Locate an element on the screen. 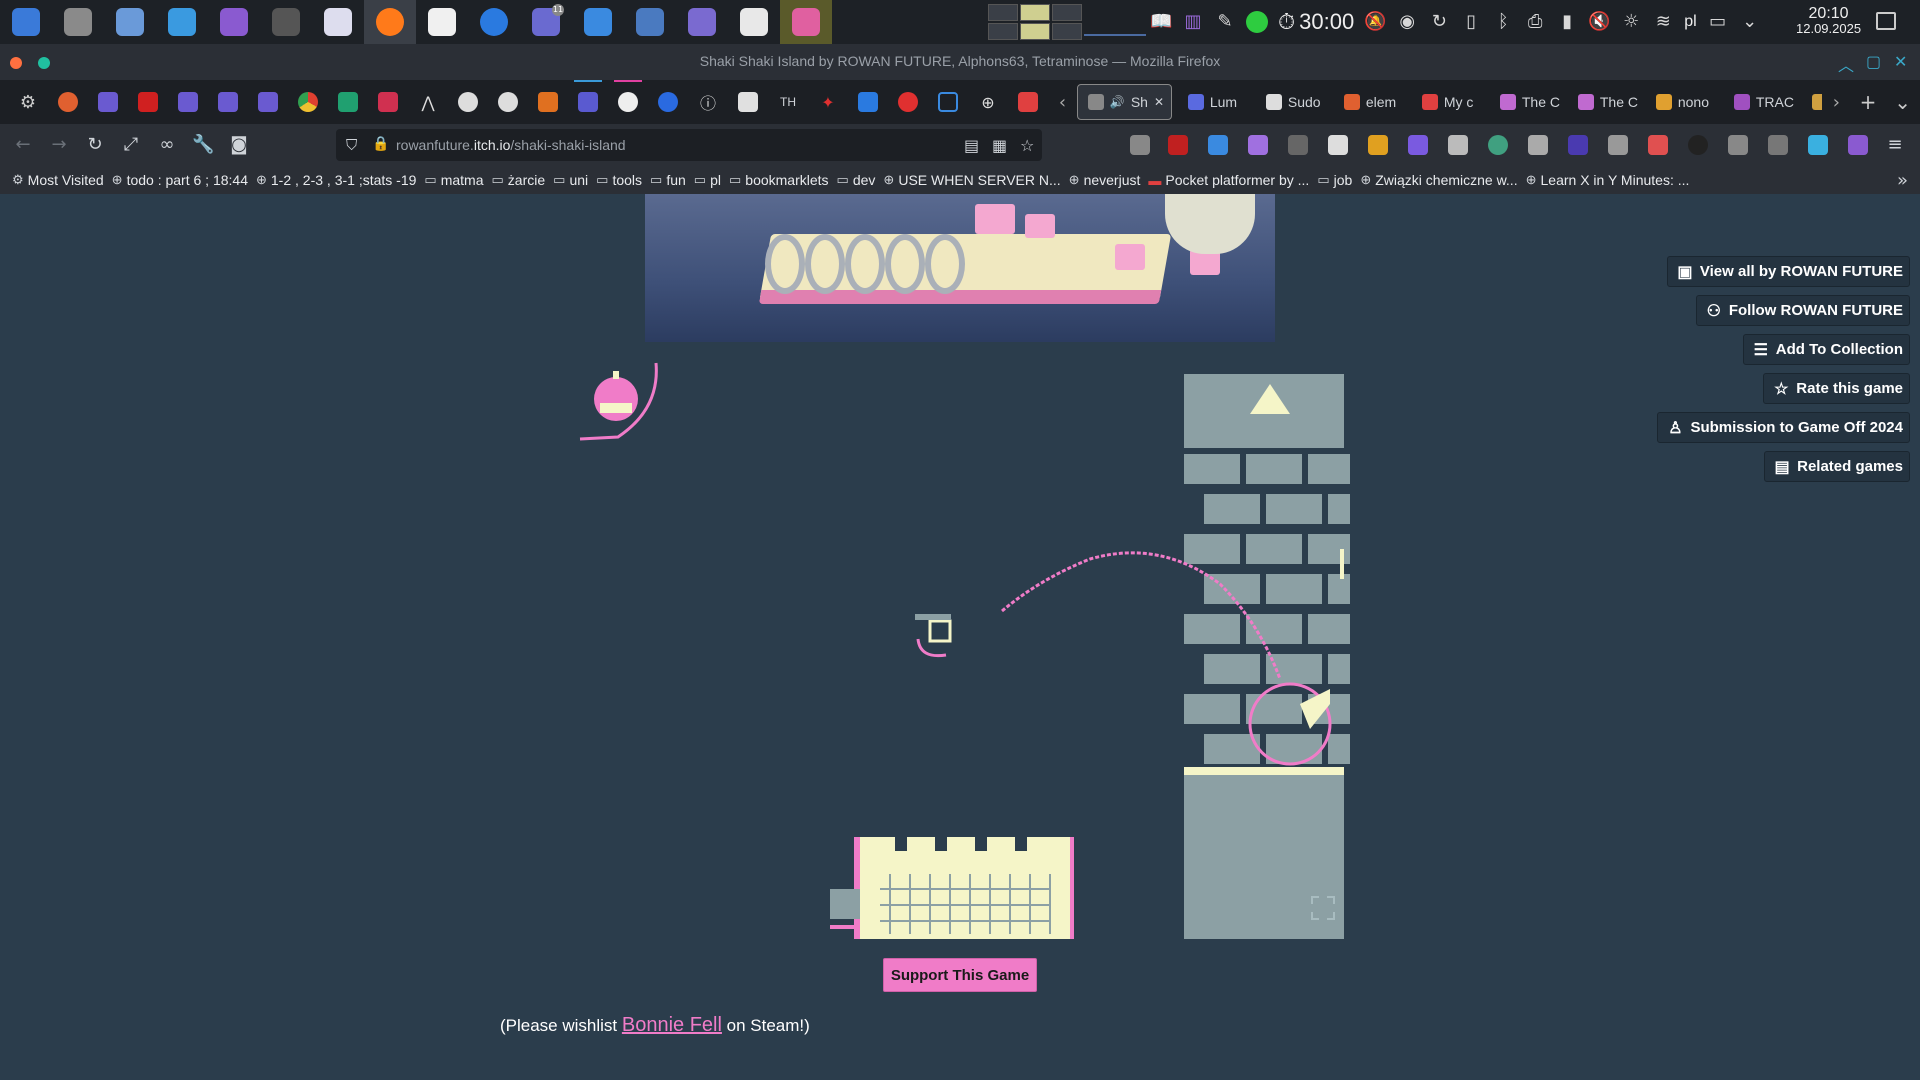 This screenshot has width=1920, height=1080. pinned-tab-chrome is located at coordinates (308, 102).